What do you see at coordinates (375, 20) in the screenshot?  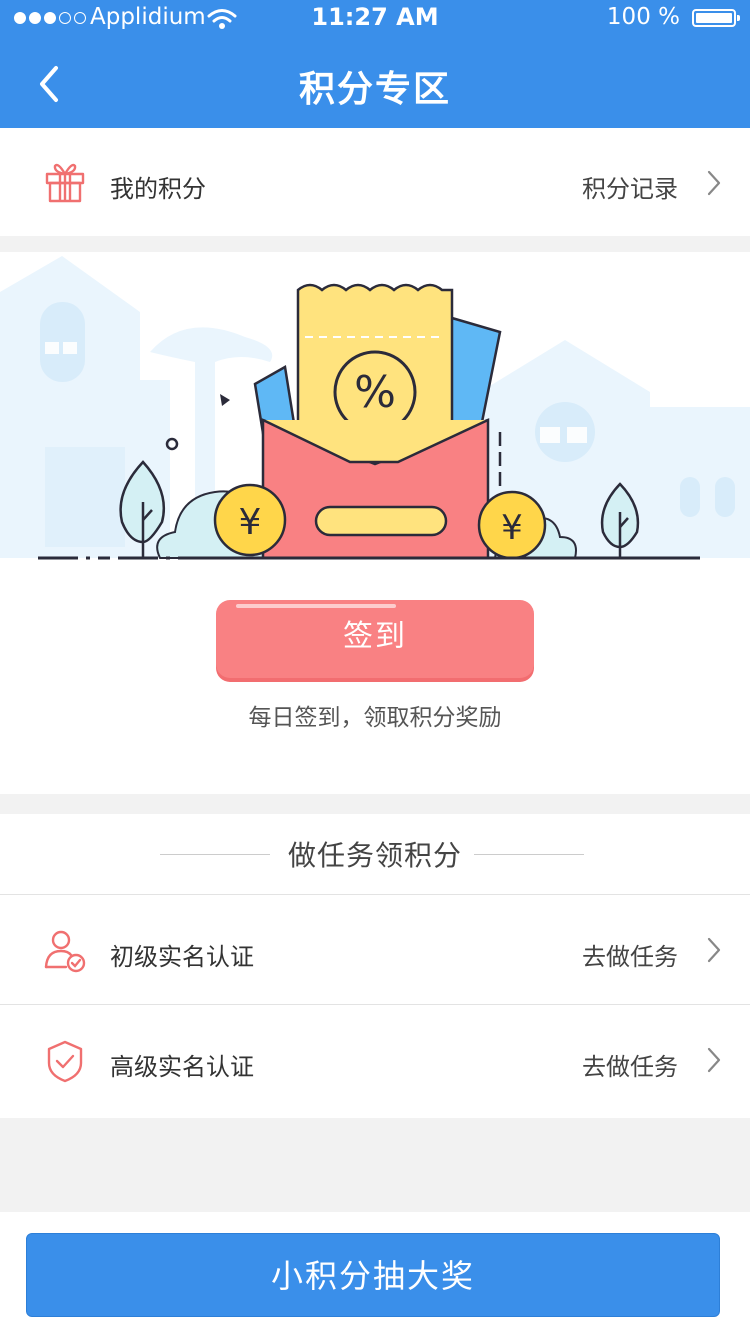 I see `status-bar: Applidium 11:27 AM 100 %` at bounding box center [375, 20].